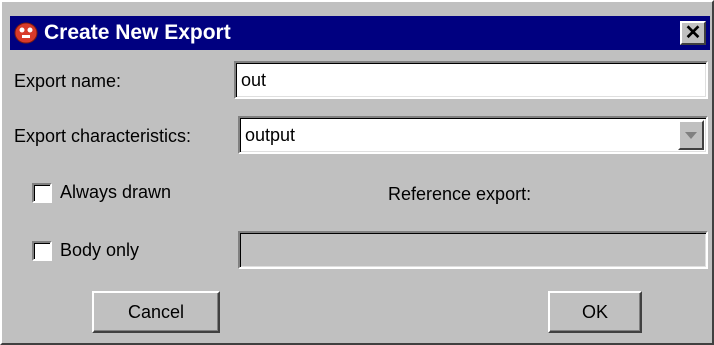 This screenshot has width=714, height=345. I want to click on reference-export-label: Reference export:, so click(460, 194).